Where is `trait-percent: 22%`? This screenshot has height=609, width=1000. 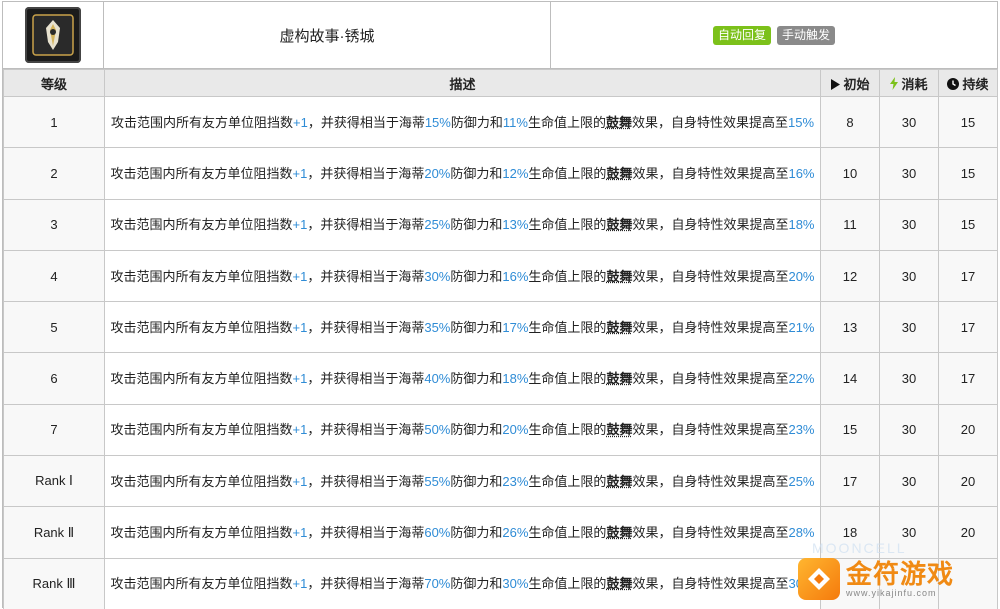 trait-percent: 22% is located at coordinates (801, 379).